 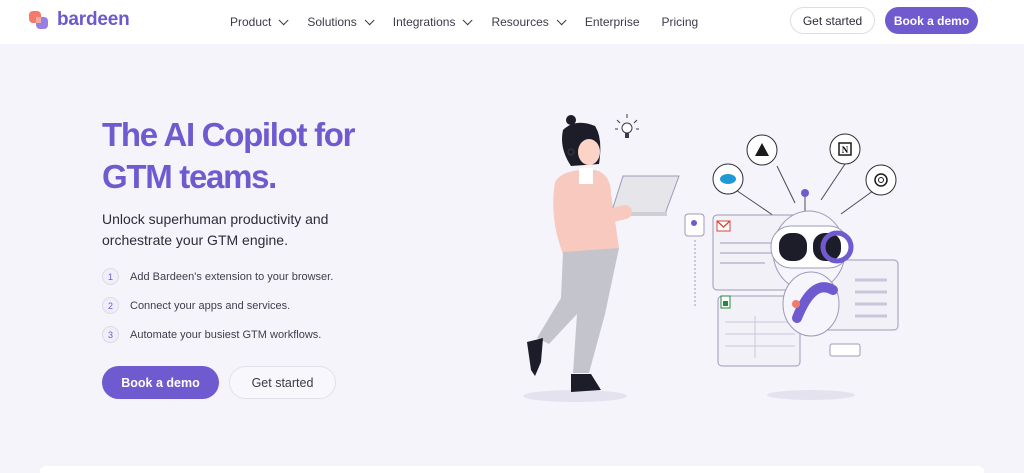 I want to click on person-with-laptop, so click(x=603, y=253).